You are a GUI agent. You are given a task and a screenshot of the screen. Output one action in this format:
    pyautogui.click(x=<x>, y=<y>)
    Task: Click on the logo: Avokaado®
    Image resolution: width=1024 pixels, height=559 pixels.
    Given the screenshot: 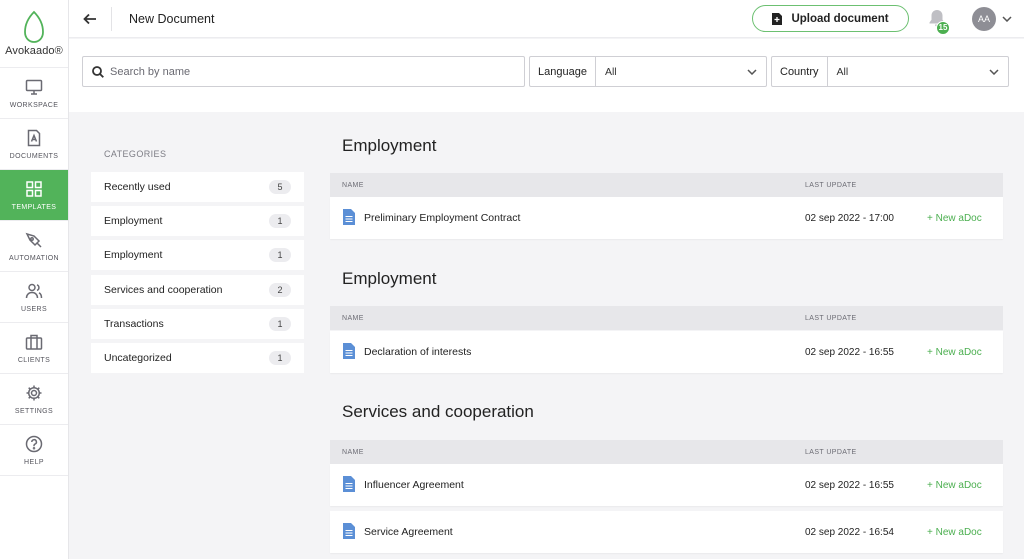 What is the action you would take?
    pyautogui.click(x=34, y=34)
    